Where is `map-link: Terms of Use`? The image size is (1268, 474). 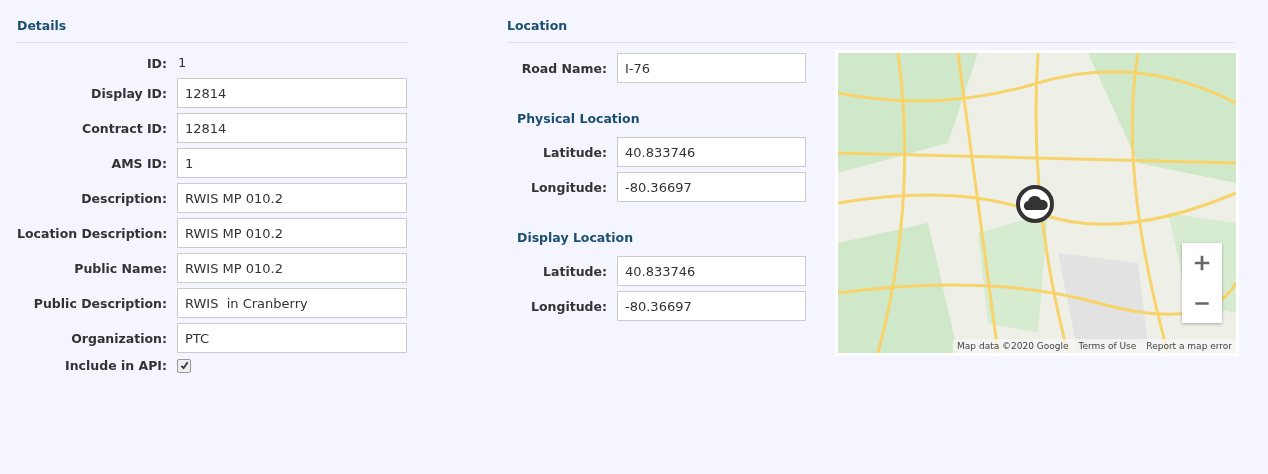
map-link: Terms of Use is located at coordinates (1107, 346).